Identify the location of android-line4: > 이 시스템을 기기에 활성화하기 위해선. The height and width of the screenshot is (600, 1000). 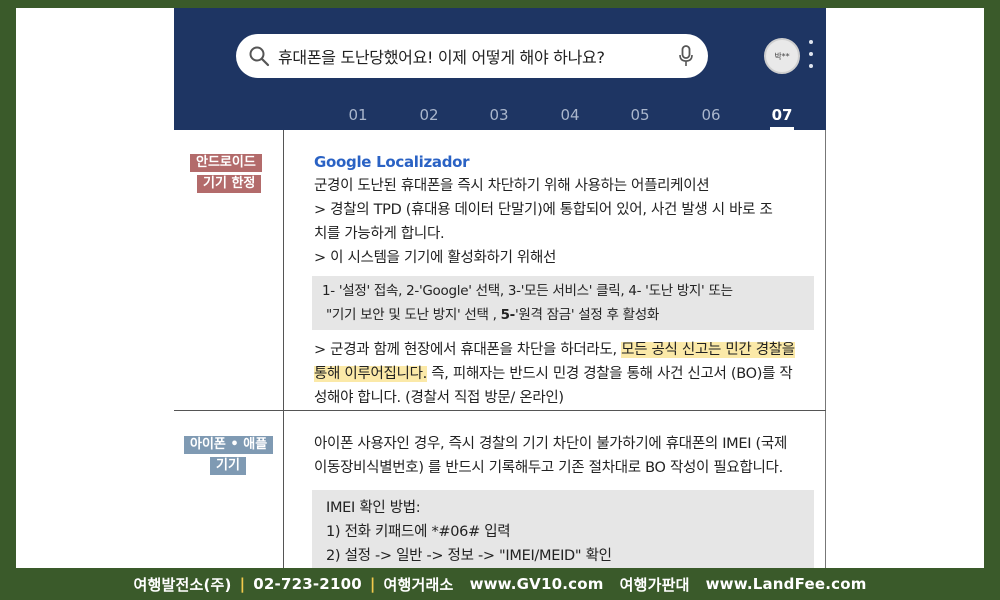
(435, 258).